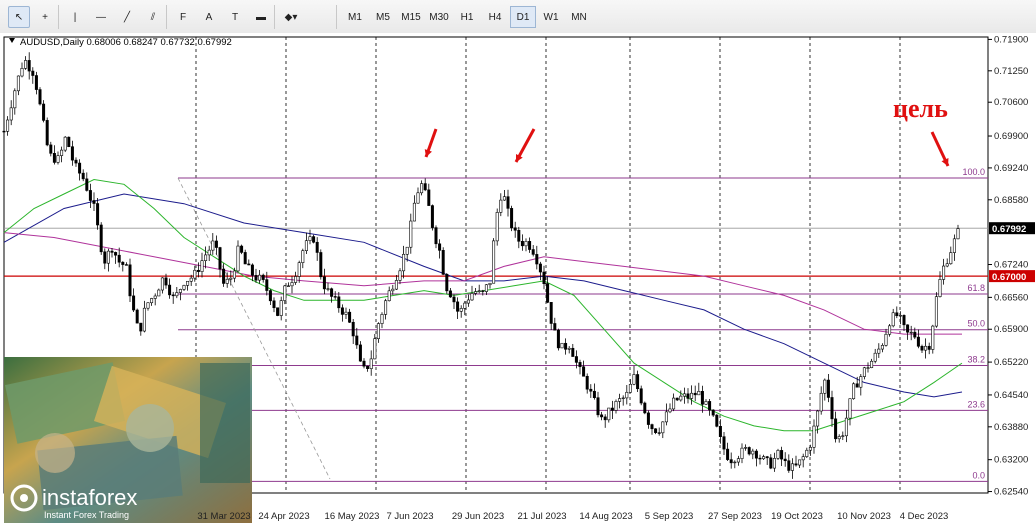  I want to click on y-tick-label: 0.67240, so click(1011, 265).